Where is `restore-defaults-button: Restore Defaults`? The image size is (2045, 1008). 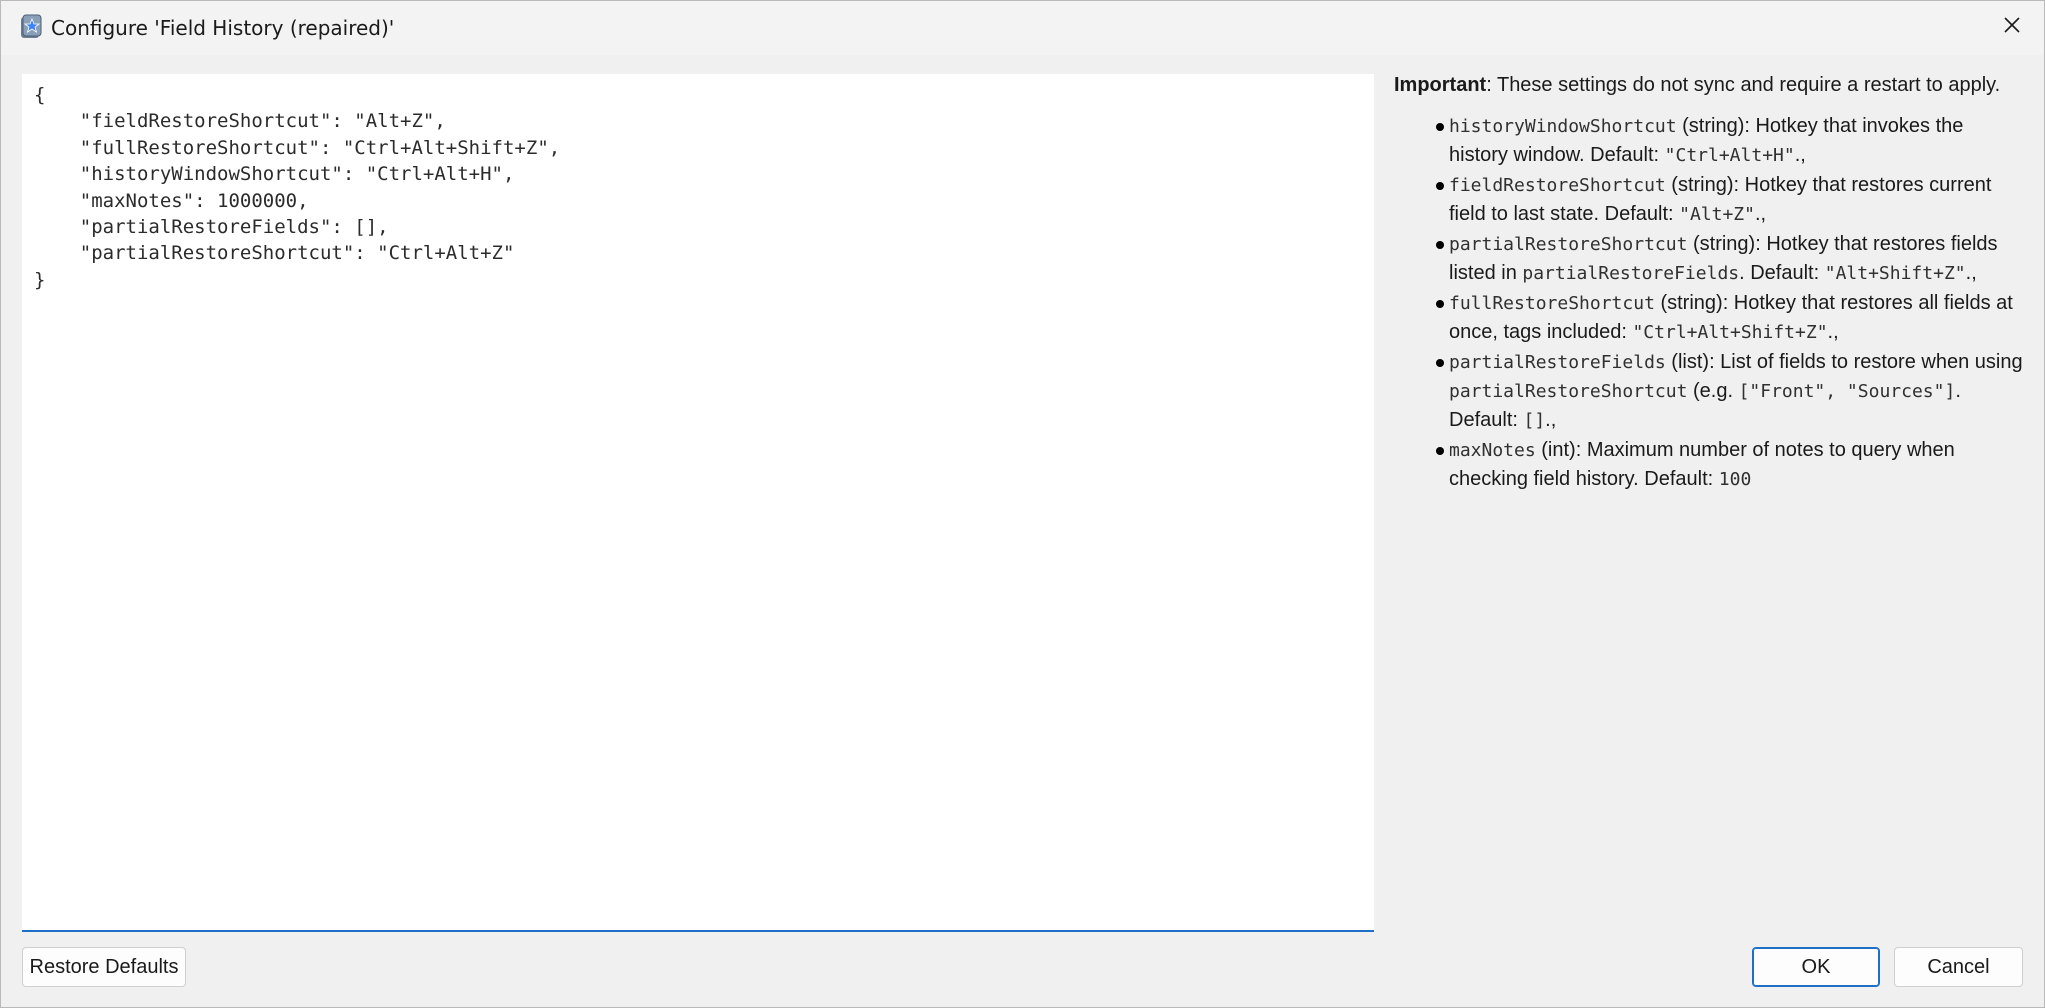 restore-defaults-button: Restore Defaults is located at coordinates (104, 967).